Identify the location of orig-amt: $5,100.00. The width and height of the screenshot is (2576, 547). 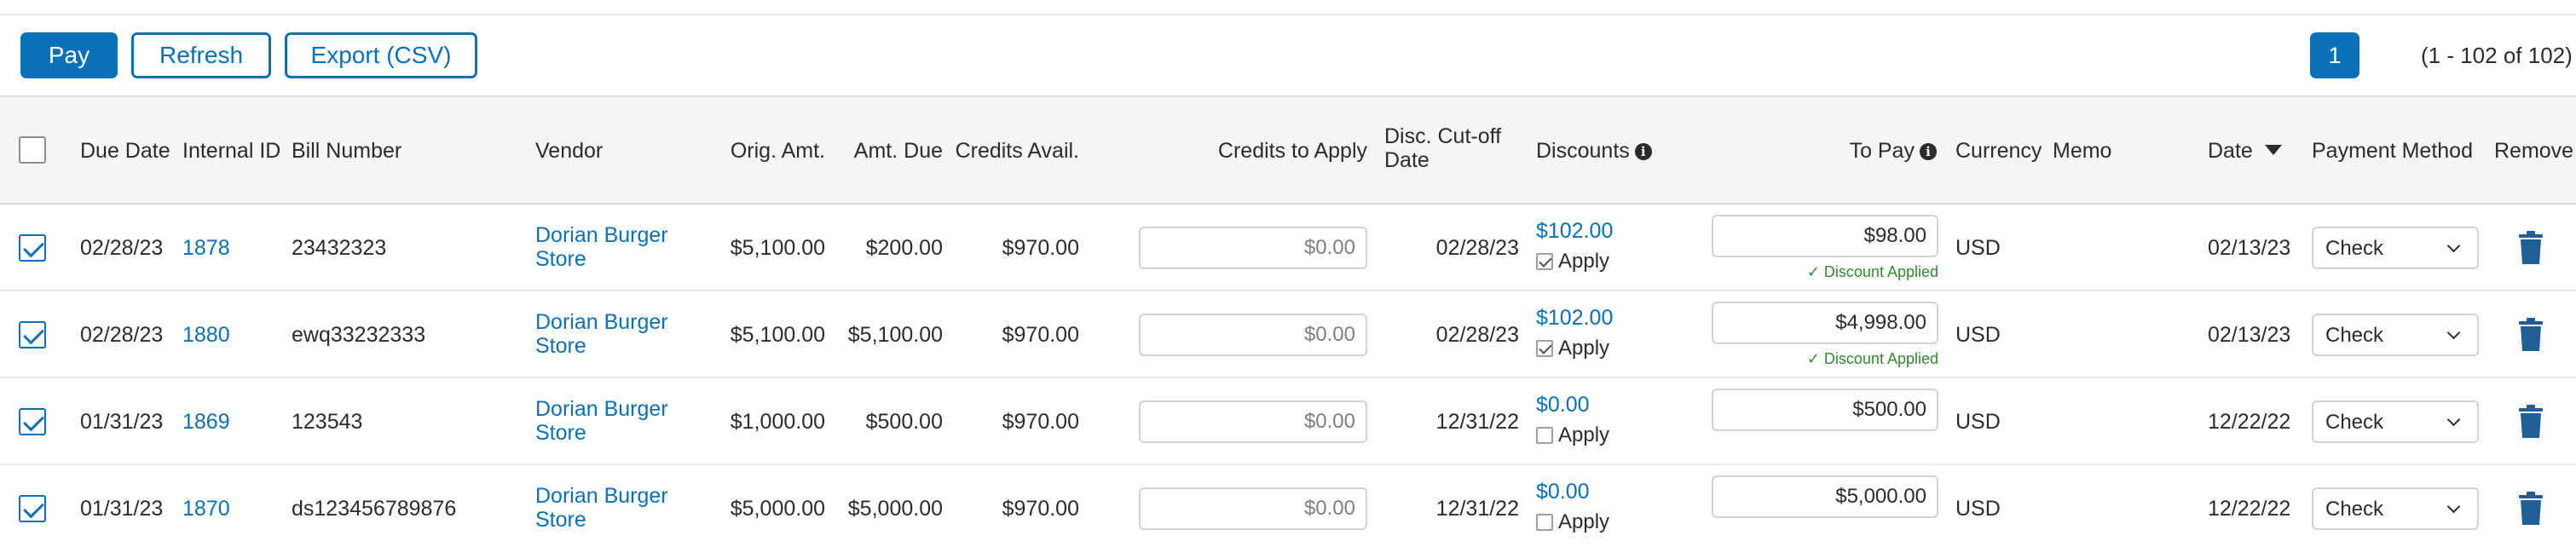
(777, 335).